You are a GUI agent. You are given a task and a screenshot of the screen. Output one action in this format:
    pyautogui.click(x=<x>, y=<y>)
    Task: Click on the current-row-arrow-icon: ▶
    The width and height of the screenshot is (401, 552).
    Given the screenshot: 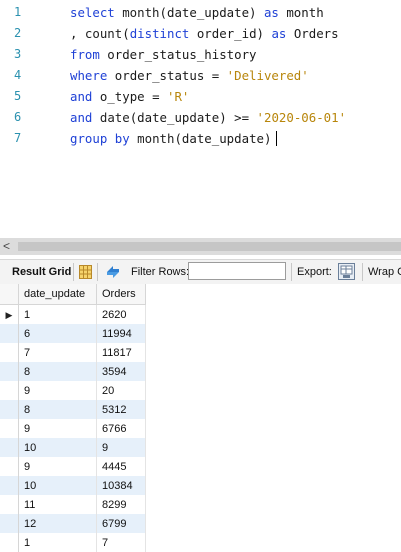 What is the action you would take?
    pyautogui.click(x=9, y=314)
    